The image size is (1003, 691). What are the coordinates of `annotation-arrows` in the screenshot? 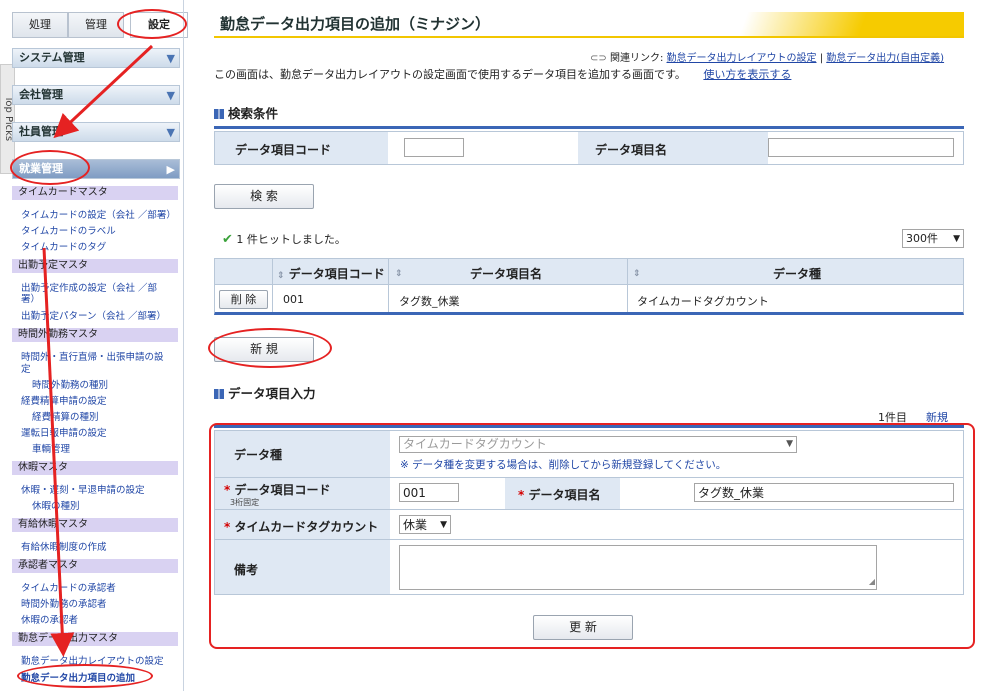 It's located at (98, 350).